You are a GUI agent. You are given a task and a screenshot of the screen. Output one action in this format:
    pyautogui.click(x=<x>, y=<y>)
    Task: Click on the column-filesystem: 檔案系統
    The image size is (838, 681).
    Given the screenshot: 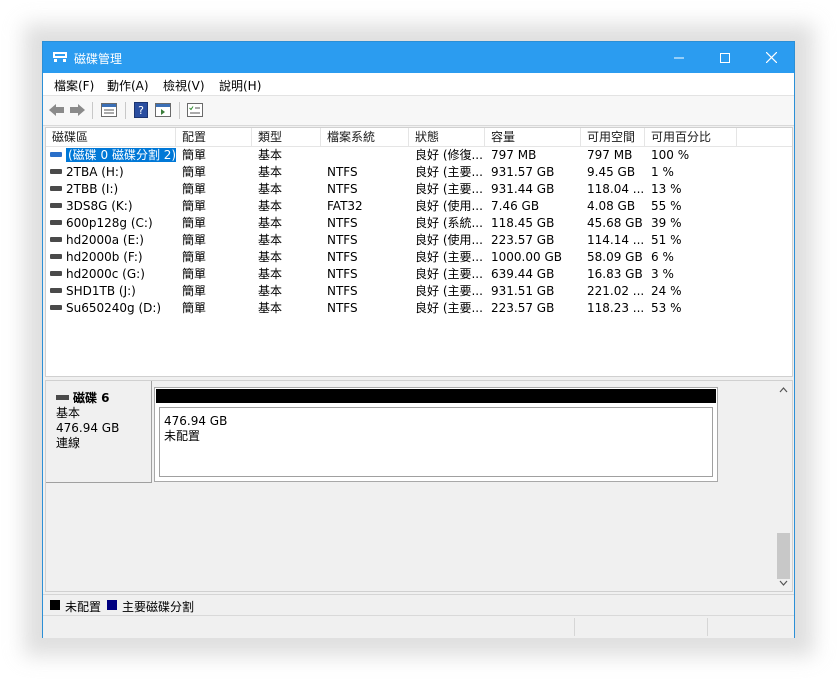 What is the action you would take?
    pyautogui.click(x=365, y=137)
    